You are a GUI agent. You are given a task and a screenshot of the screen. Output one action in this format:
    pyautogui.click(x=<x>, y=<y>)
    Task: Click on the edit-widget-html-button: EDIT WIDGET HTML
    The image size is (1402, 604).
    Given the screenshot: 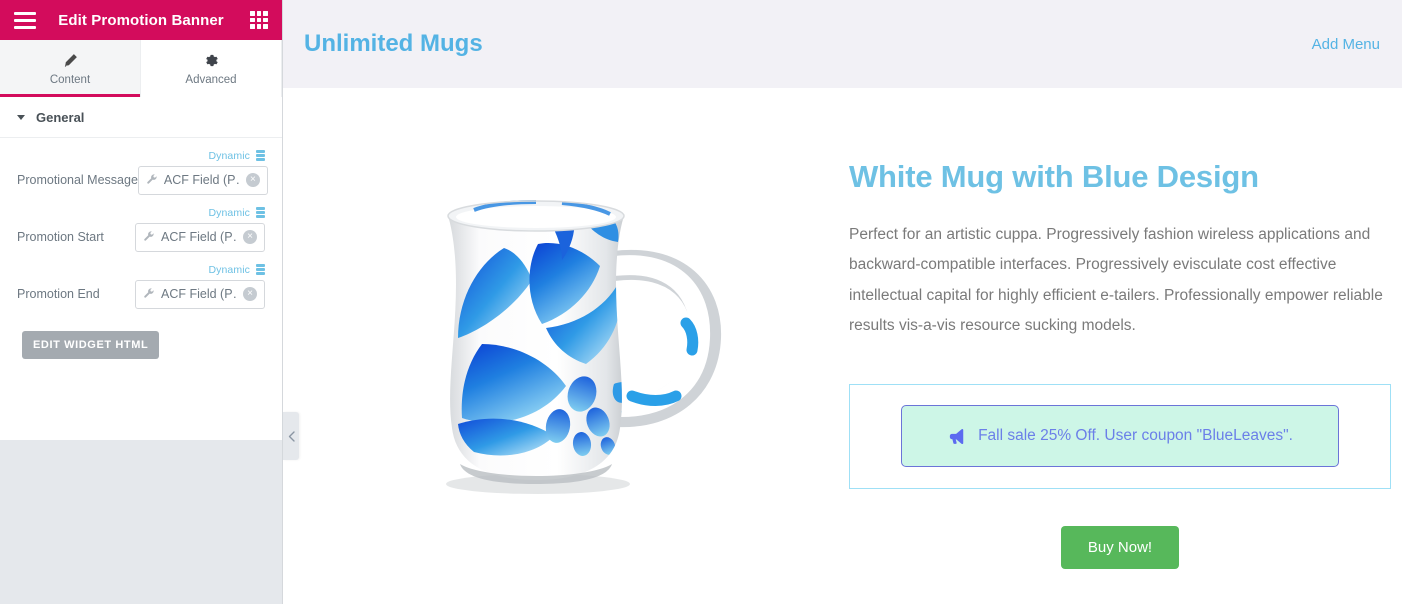 What is the action you would take?
    pyautogui.click(x=91, y=345)
    